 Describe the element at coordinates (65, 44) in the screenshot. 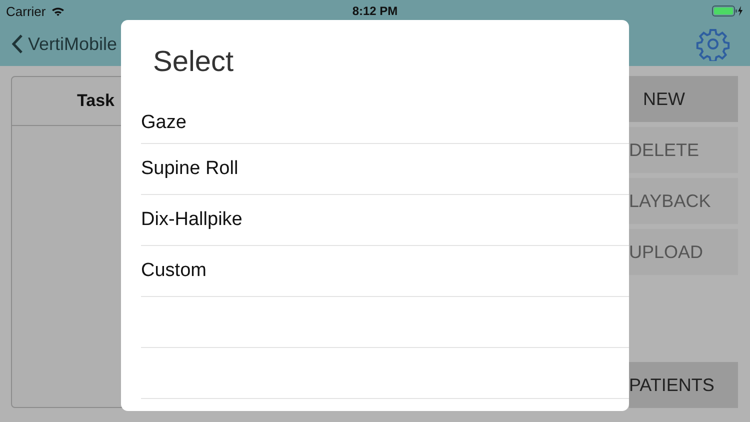

I see `back-button: VertiMobile` at that location.